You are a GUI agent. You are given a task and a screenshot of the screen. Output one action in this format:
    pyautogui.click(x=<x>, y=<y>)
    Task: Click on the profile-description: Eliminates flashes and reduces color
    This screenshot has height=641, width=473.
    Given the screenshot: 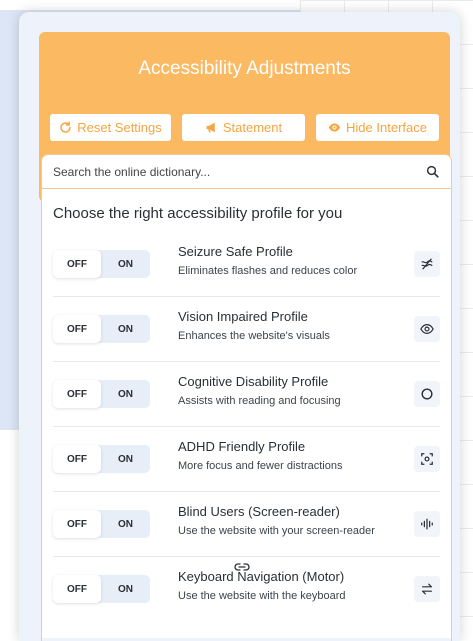 What is the action you would take?
    pyautogui.click(x=268, y=271)
    